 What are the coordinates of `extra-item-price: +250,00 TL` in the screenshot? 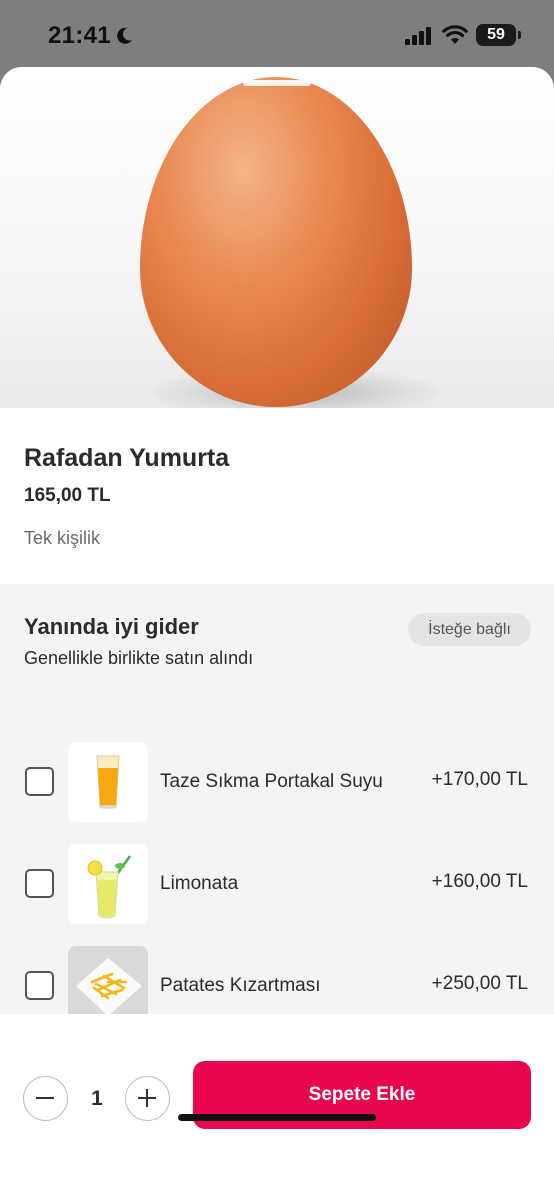 It's located at (479, 983).